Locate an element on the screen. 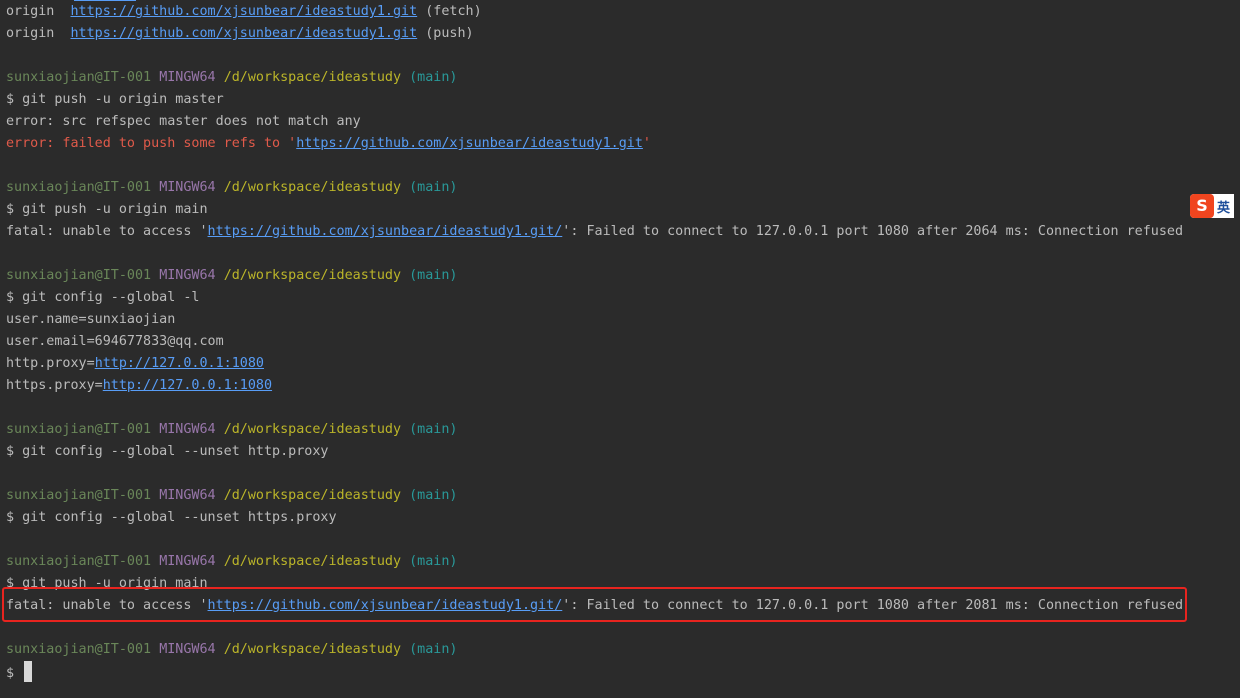 This screenshot has height=698, width=1240. text-cursor is located at coordinates (28, 671).